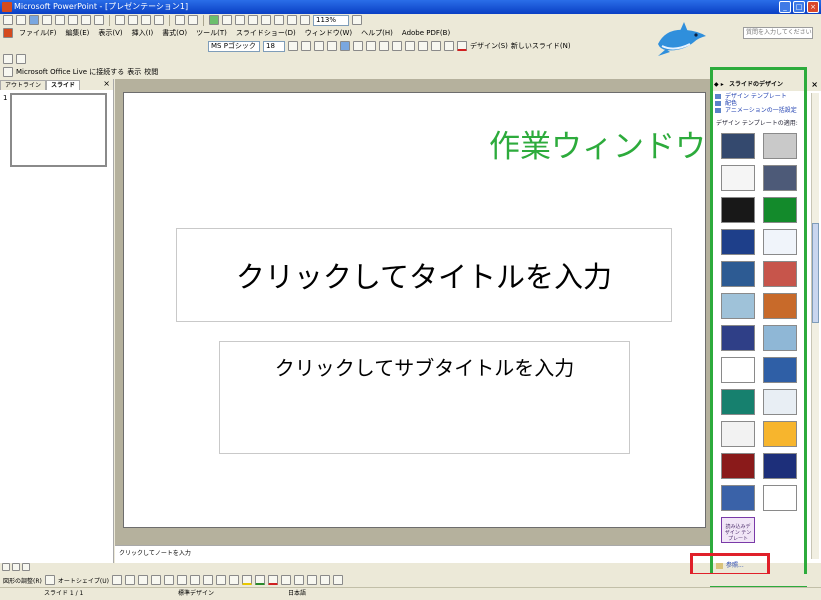 The image size is (821, 600). What do you see at coordinates (337, 580) in the screenshot?
I see `3d-style-icon` at bounding box center [337, 580].